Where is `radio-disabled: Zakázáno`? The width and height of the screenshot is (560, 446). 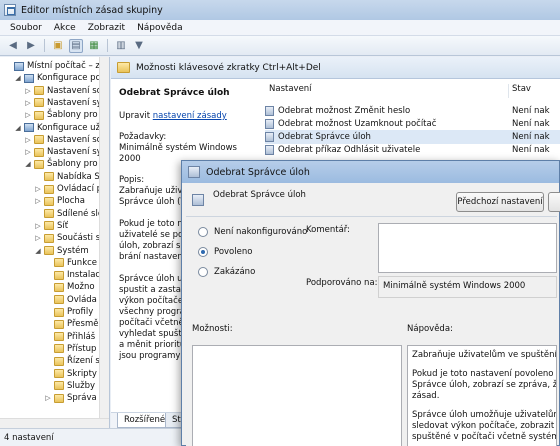 radio-disabled: Zakázáno is located at coordinates (226, 272).